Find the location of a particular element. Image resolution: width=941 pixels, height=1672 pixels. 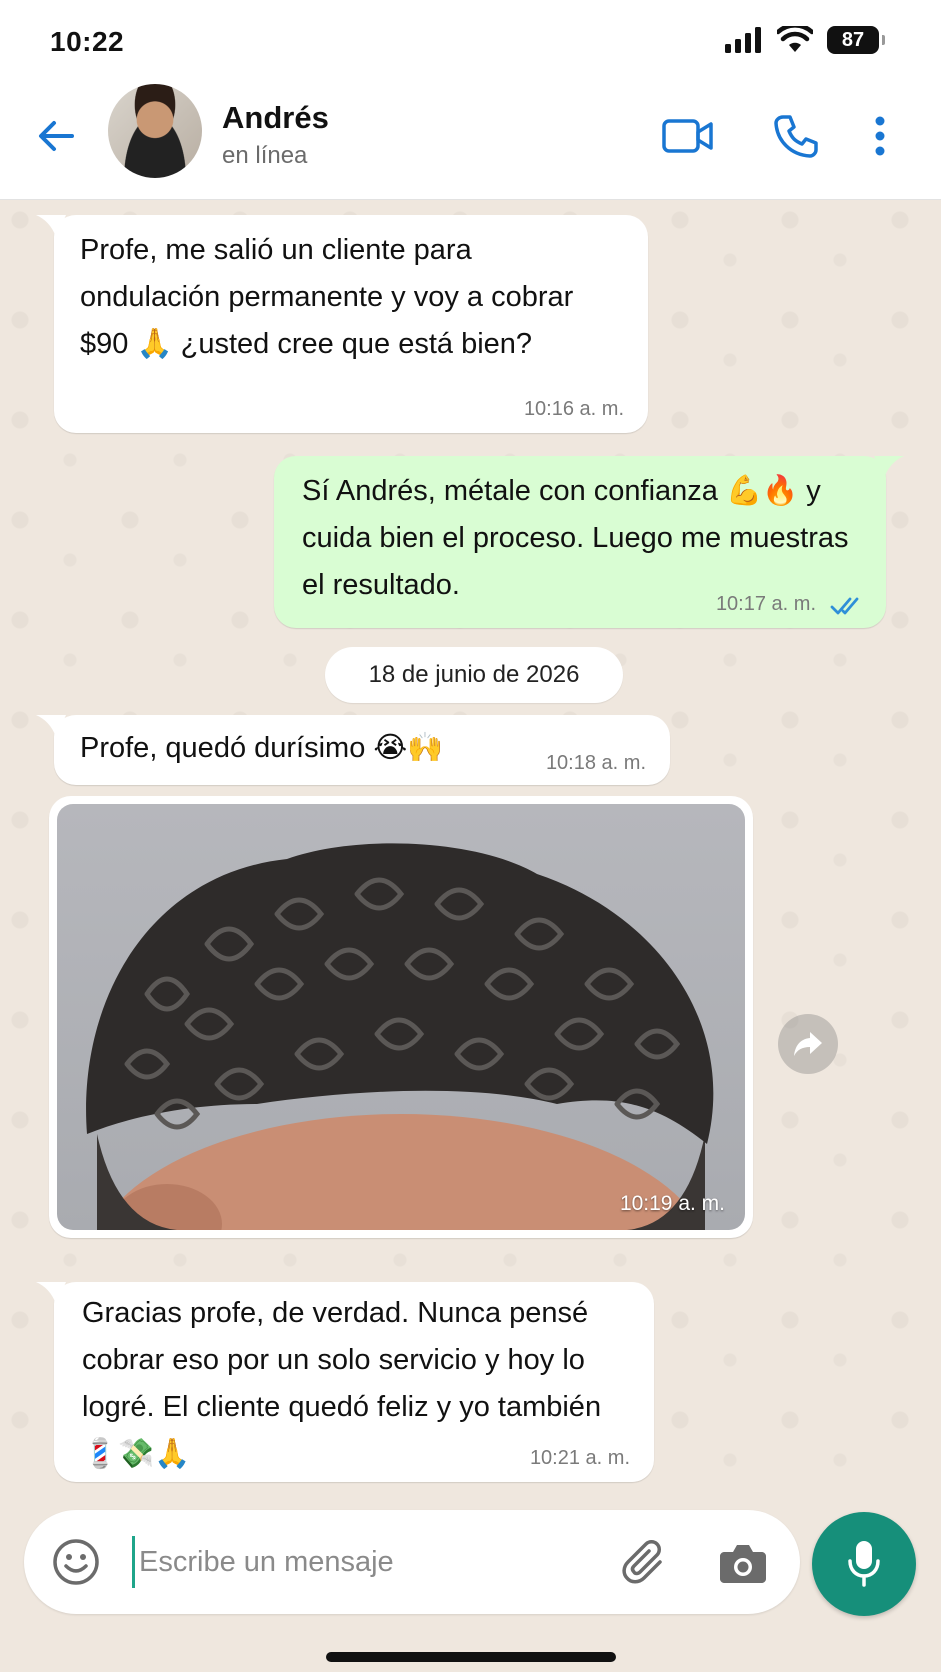

wifi-icon is located at coordinates (795, 39).